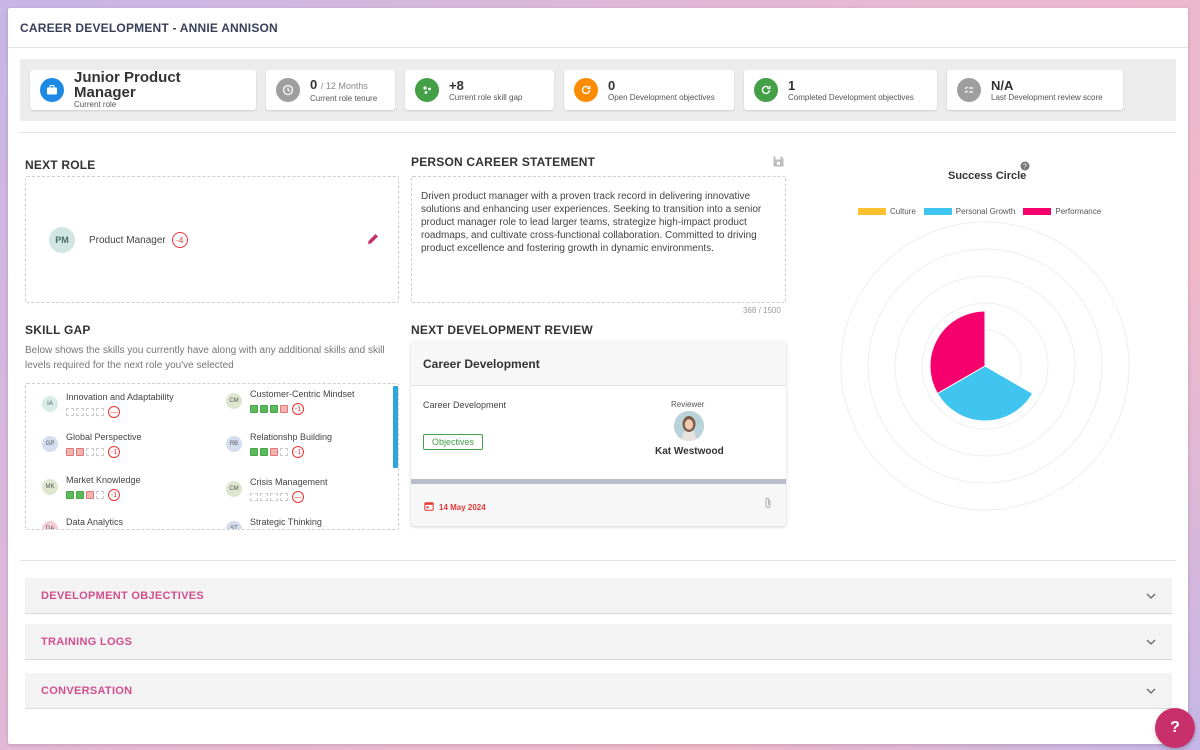 The width and height of the screenshot is (1200, 750). What do you see at coordinates (598, 691) in the screenshot?
I see `accordion-conversation: CONVERSATION` at bounding box center [598, 691].